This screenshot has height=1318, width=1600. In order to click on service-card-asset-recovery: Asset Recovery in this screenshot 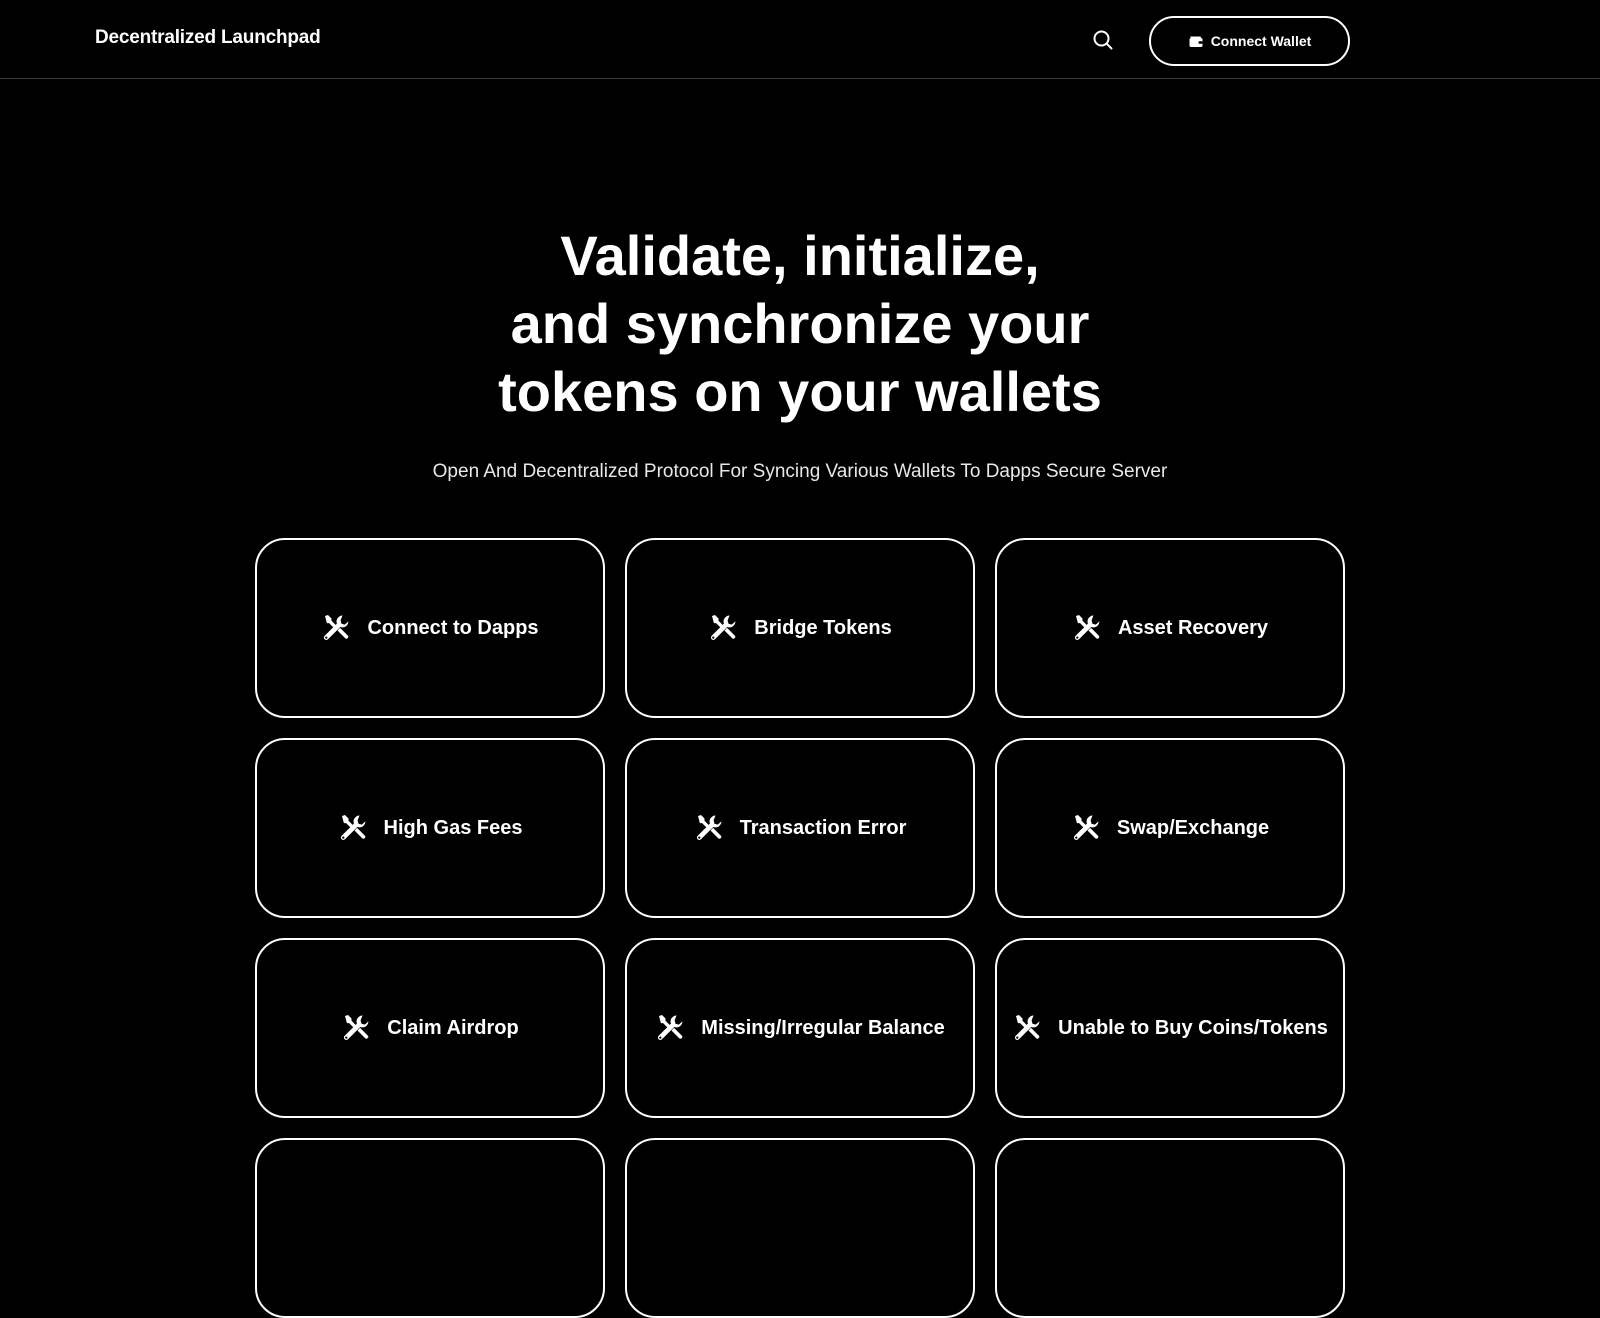, I will do `click(1170, 628)`.